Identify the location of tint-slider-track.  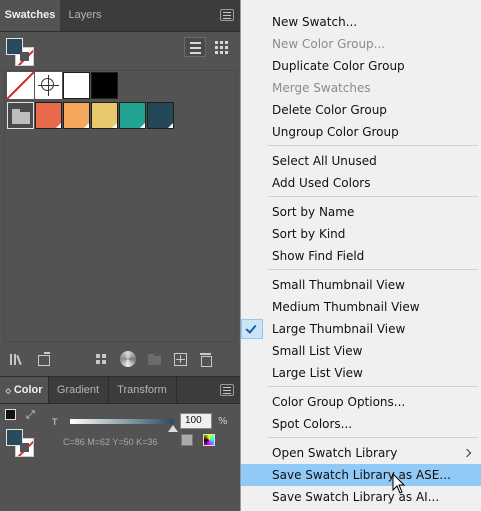
(122, 421).